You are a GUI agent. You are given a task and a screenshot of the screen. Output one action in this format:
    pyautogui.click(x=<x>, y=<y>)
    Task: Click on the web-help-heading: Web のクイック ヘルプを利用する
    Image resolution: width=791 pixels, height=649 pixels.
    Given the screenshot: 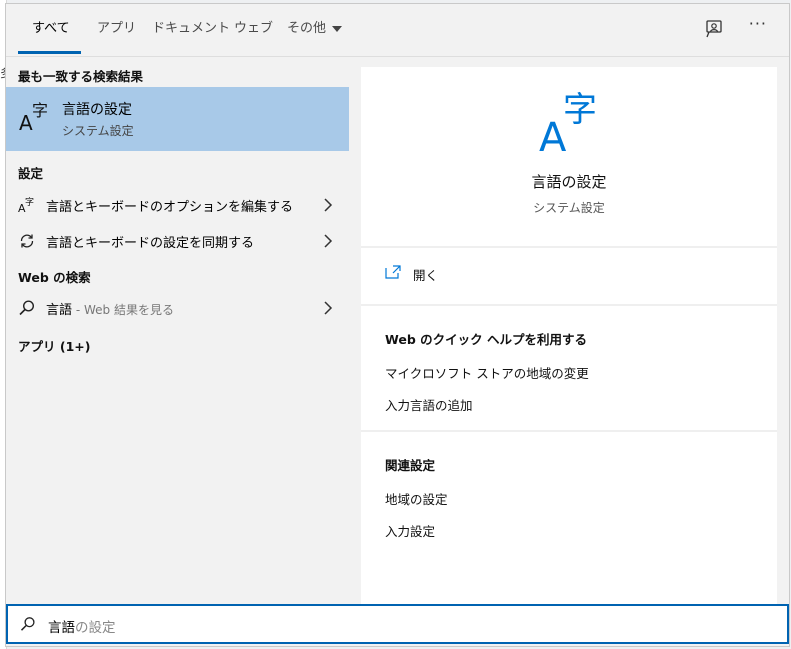 What is the action you would take?
    pyautogui.click(x=486, y=339)
    